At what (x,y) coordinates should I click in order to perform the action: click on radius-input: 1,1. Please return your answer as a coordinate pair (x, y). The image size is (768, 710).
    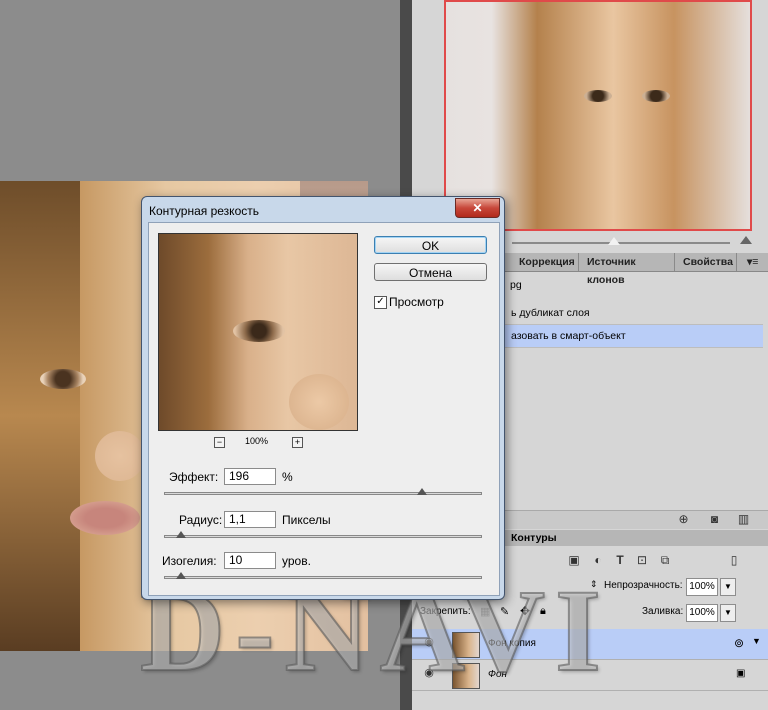
    Looking at the image, I should click on (250, 519).